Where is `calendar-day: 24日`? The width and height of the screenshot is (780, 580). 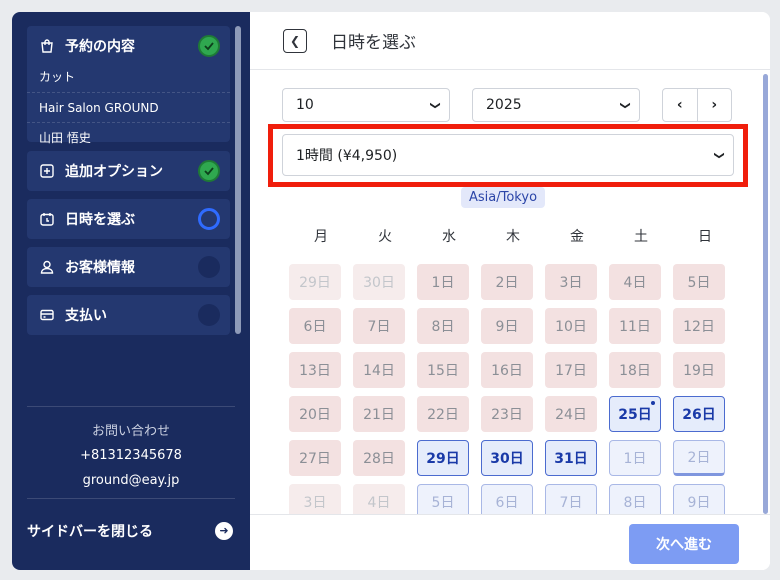 calendar-day: 24日 is located at coordinates (571, 414).